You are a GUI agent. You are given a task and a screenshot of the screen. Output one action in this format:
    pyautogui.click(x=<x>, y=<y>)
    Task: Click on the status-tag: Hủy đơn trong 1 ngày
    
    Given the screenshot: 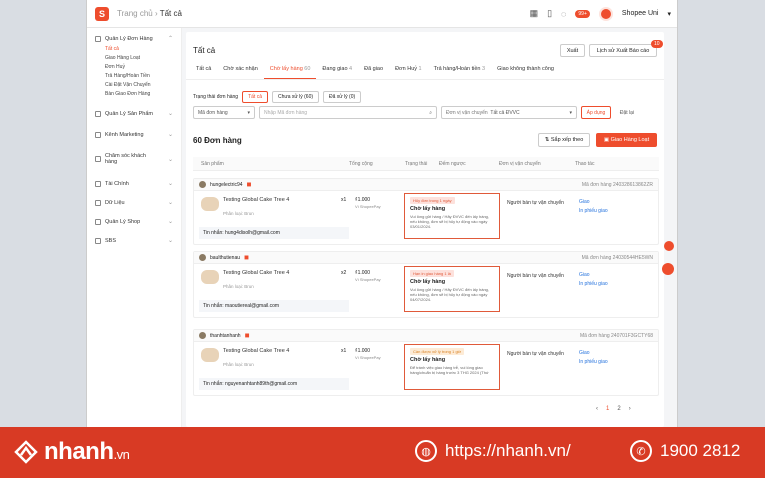 What is the action you would take?
    pyautogui.click(x=432, y=200)
    